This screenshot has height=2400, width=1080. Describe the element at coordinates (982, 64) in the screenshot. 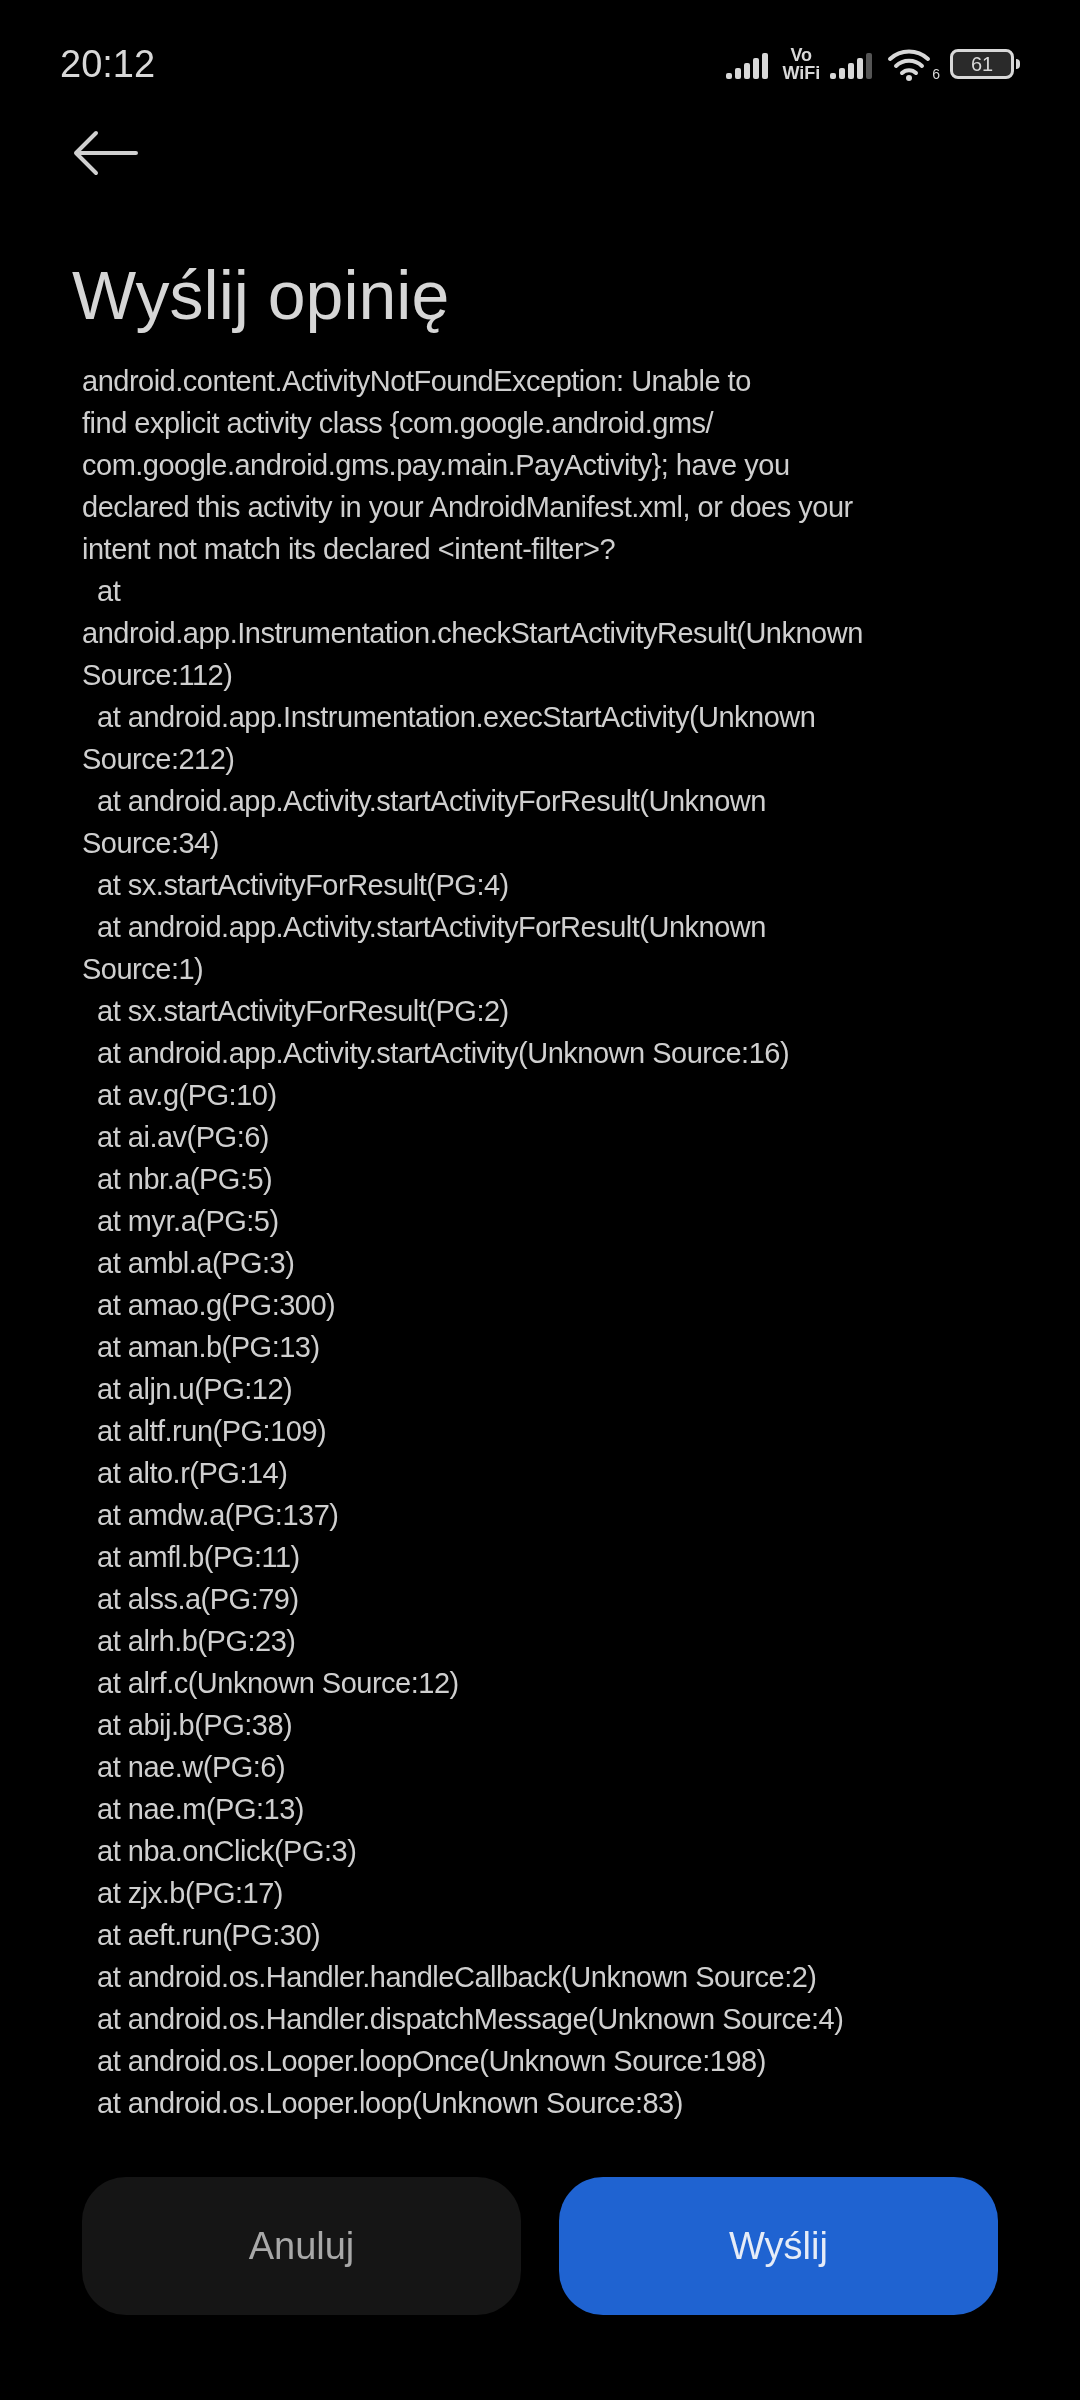

I see `battery-icon: 61` at that location.